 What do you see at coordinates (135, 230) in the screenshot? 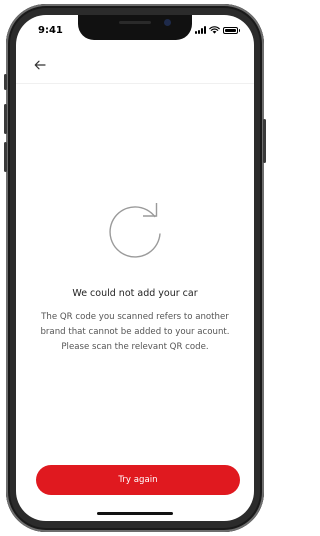
I see `refresh-icon` at bounding box center [135, 230].